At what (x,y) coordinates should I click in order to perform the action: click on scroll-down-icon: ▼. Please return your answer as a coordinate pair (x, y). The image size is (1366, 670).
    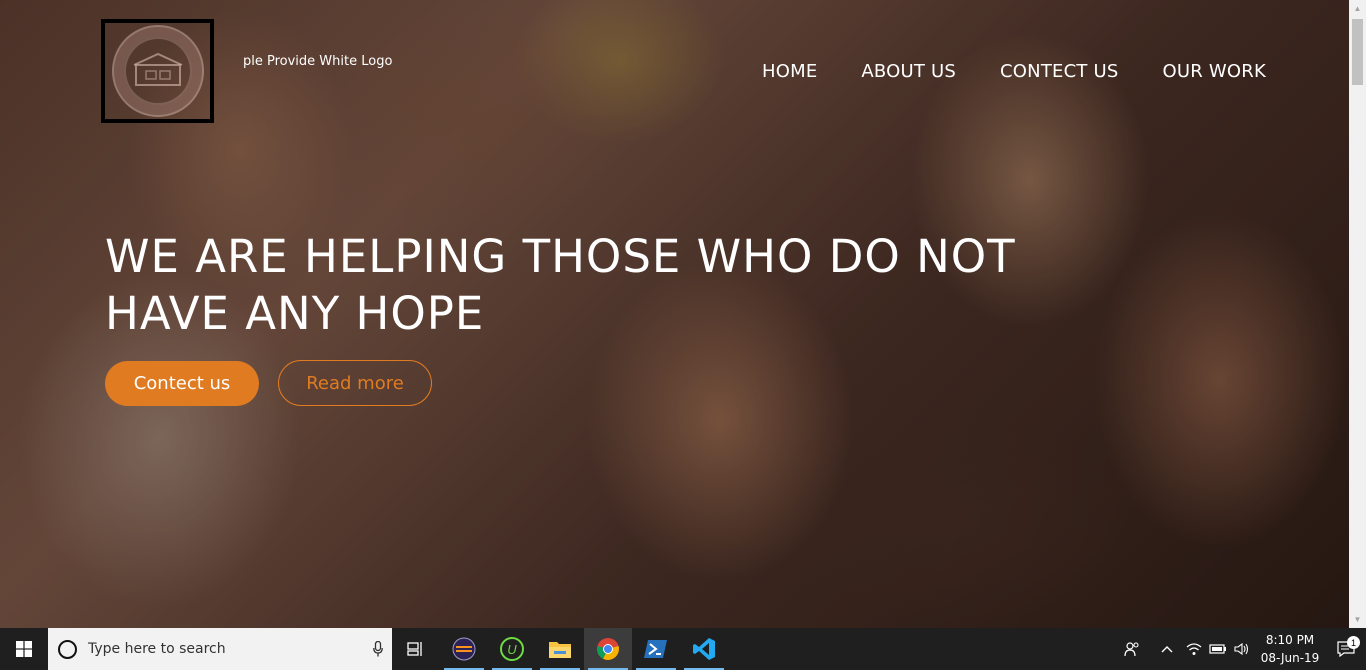
    Looking at the image, I should click on (1357, 619).